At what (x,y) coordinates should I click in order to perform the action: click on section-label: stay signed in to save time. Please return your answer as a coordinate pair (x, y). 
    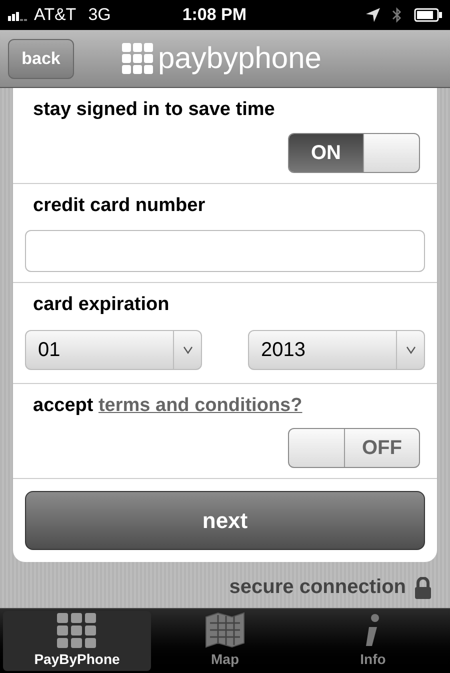
    Looking at the image, I should click on (154, 109).